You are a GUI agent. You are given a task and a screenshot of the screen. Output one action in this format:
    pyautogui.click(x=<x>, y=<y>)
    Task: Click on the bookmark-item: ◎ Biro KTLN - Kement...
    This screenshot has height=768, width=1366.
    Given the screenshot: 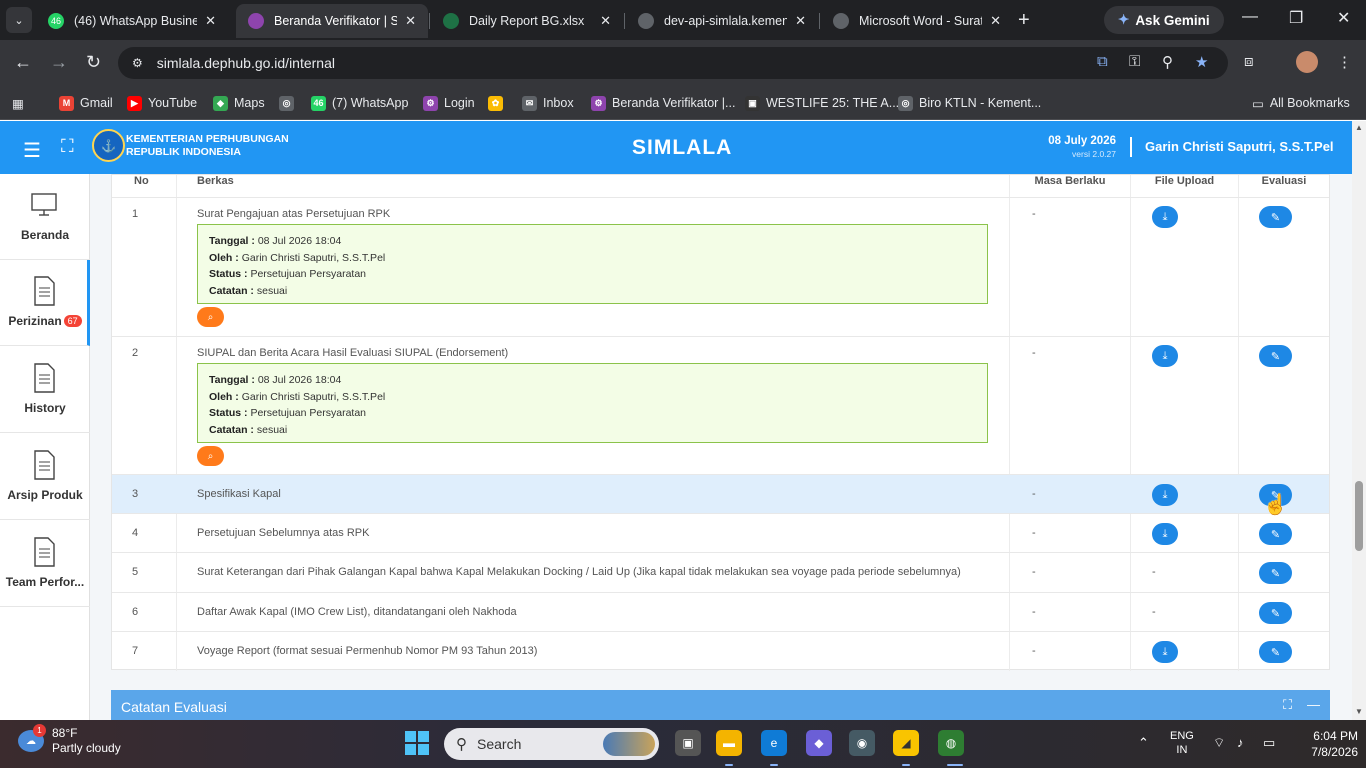 What is the action you would take?
    pyautogui.click(x=969, y=103)
    